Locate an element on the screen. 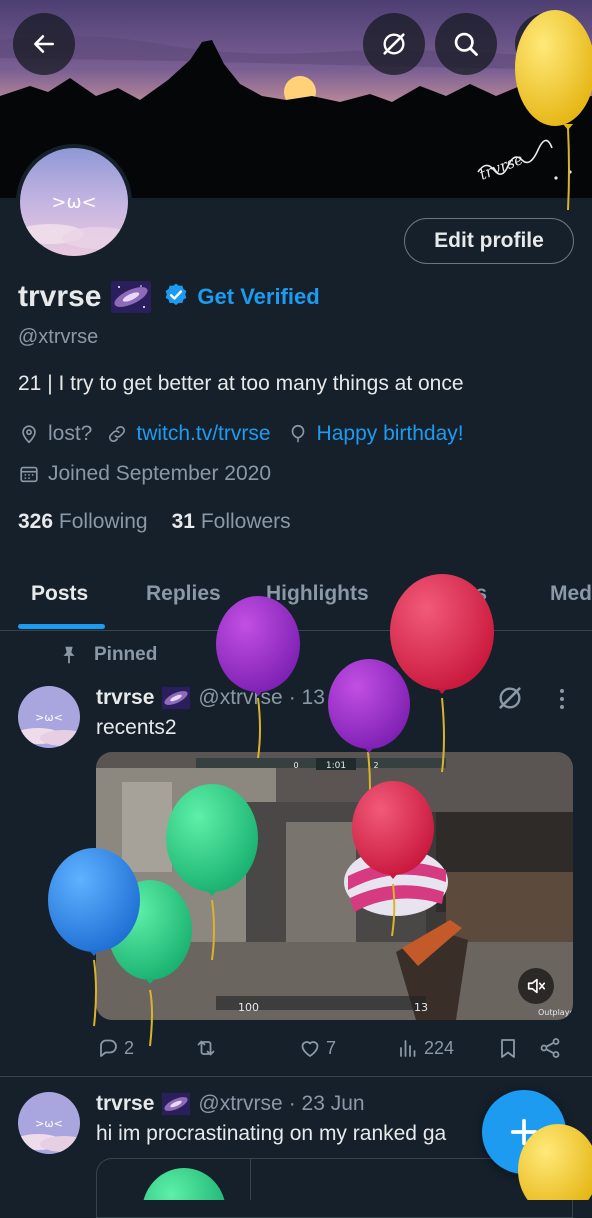  mute-button is located at coordinates (536, 986).